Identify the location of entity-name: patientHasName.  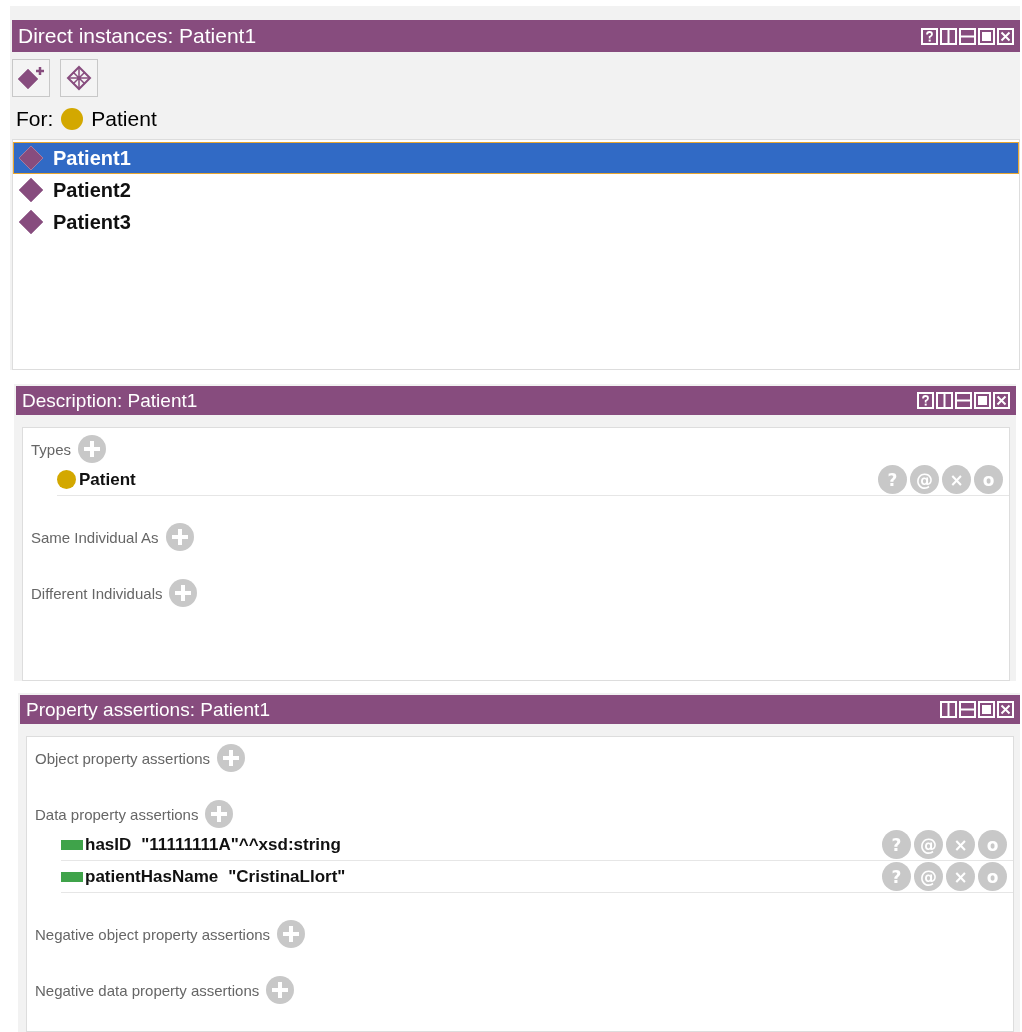
(152, 876).